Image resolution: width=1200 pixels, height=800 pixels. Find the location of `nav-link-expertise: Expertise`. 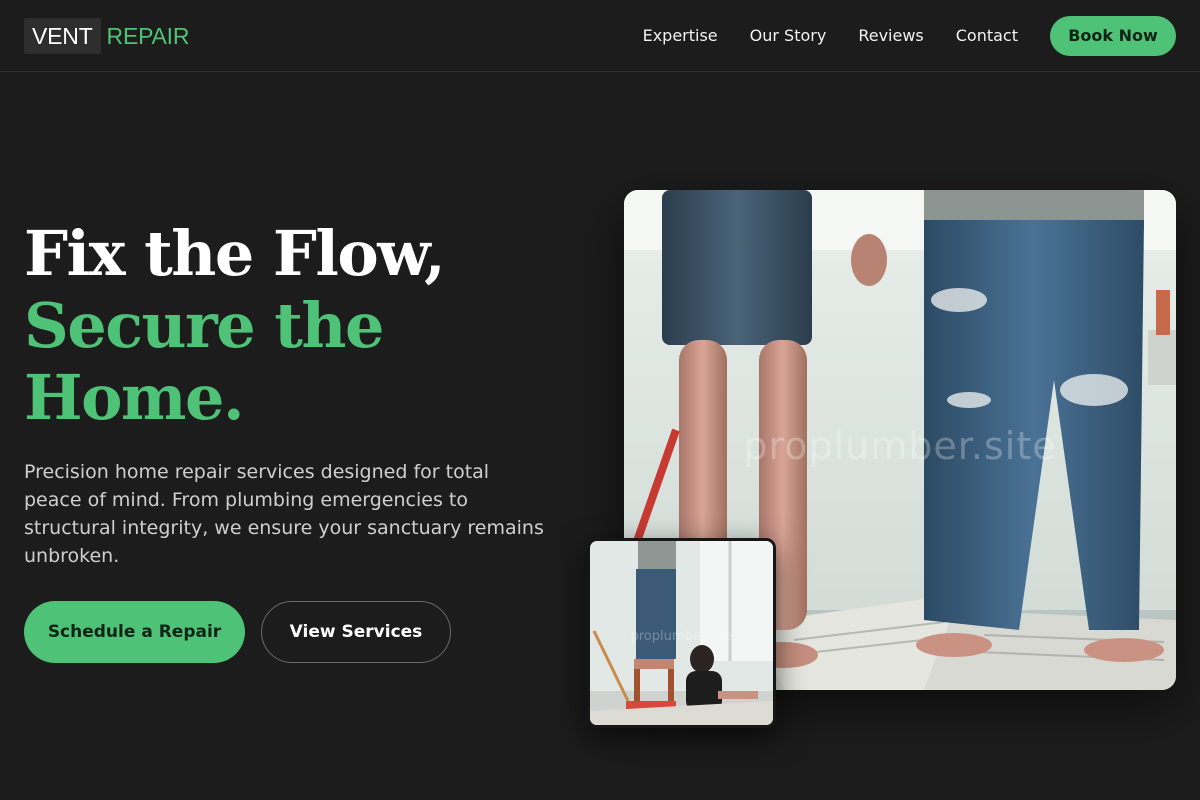

nav-link-expertise: Expertise is located at coordinates (680, 35).